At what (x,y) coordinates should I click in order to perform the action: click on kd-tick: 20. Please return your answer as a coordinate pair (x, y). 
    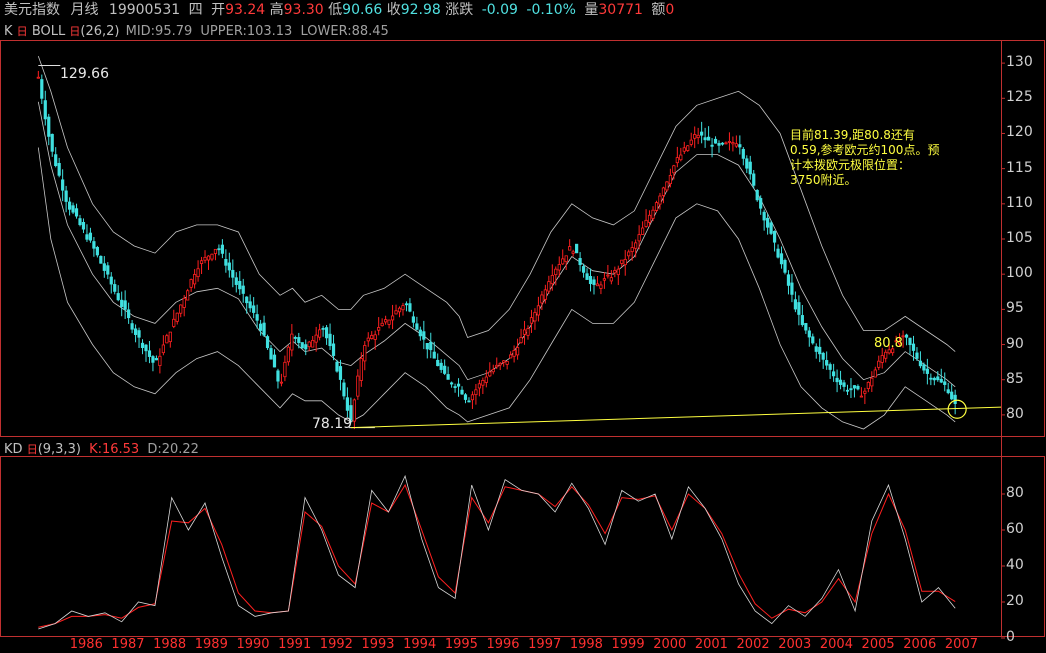
    Looking at the image, I should click on (1015, 601).